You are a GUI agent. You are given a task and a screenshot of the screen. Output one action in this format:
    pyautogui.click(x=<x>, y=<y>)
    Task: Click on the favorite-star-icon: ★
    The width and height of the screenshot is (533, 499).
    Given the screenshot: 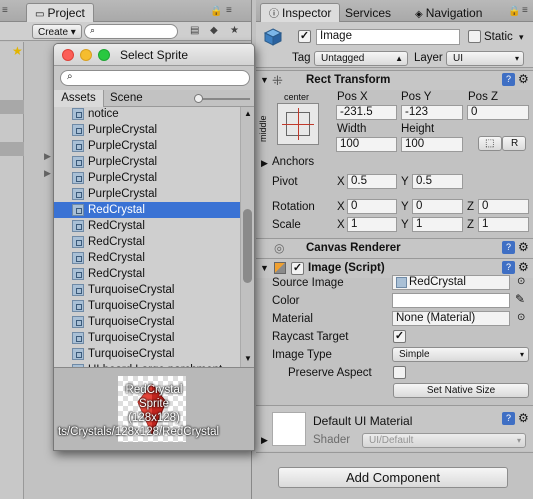 What is the action you would take?
    pyautogui.click(x=234, y=31)
    